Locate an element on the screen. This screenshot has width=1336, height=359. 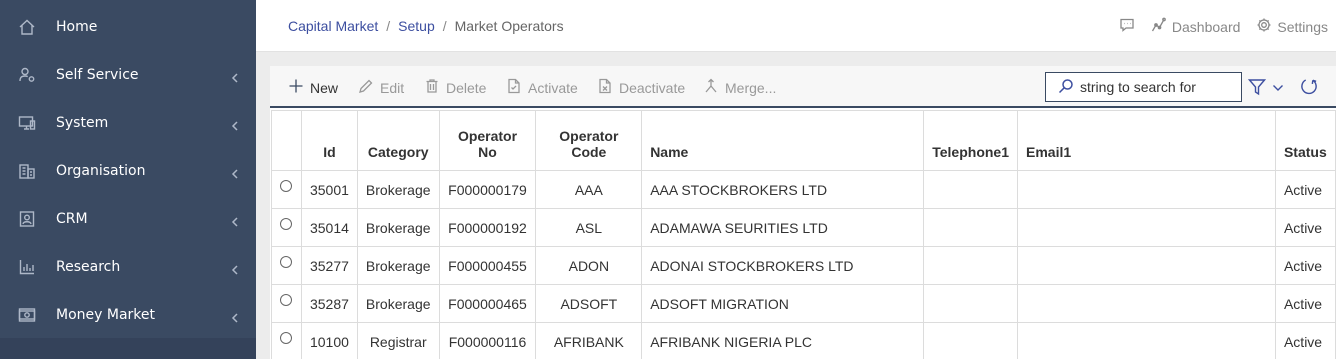
column-header-line: No is located at coordinates (487, 152).